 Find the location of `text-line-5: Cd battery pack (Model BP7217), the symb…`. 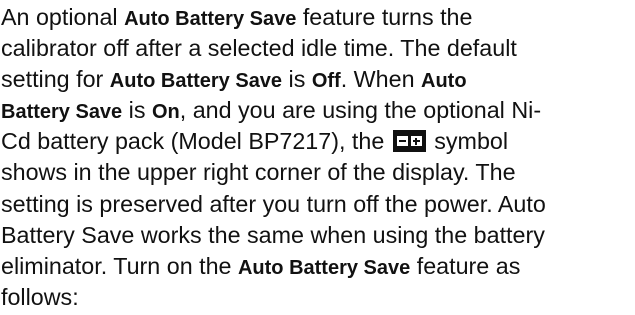

text-line-5: Cd battery pack (Model BP7217), the symb… is located at coordinates (255, 141).